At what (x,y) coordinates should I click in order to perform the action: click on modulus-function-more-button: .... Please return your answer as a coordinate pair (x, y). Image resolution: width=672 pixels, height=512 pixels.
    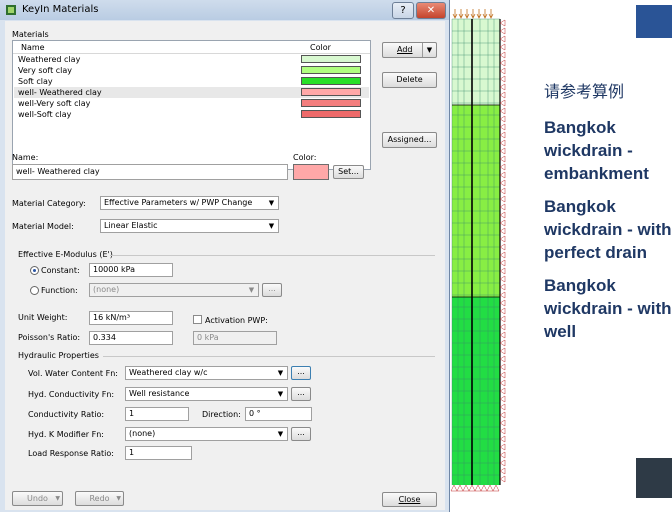
    Looking at the image, I should click on (272, 290).